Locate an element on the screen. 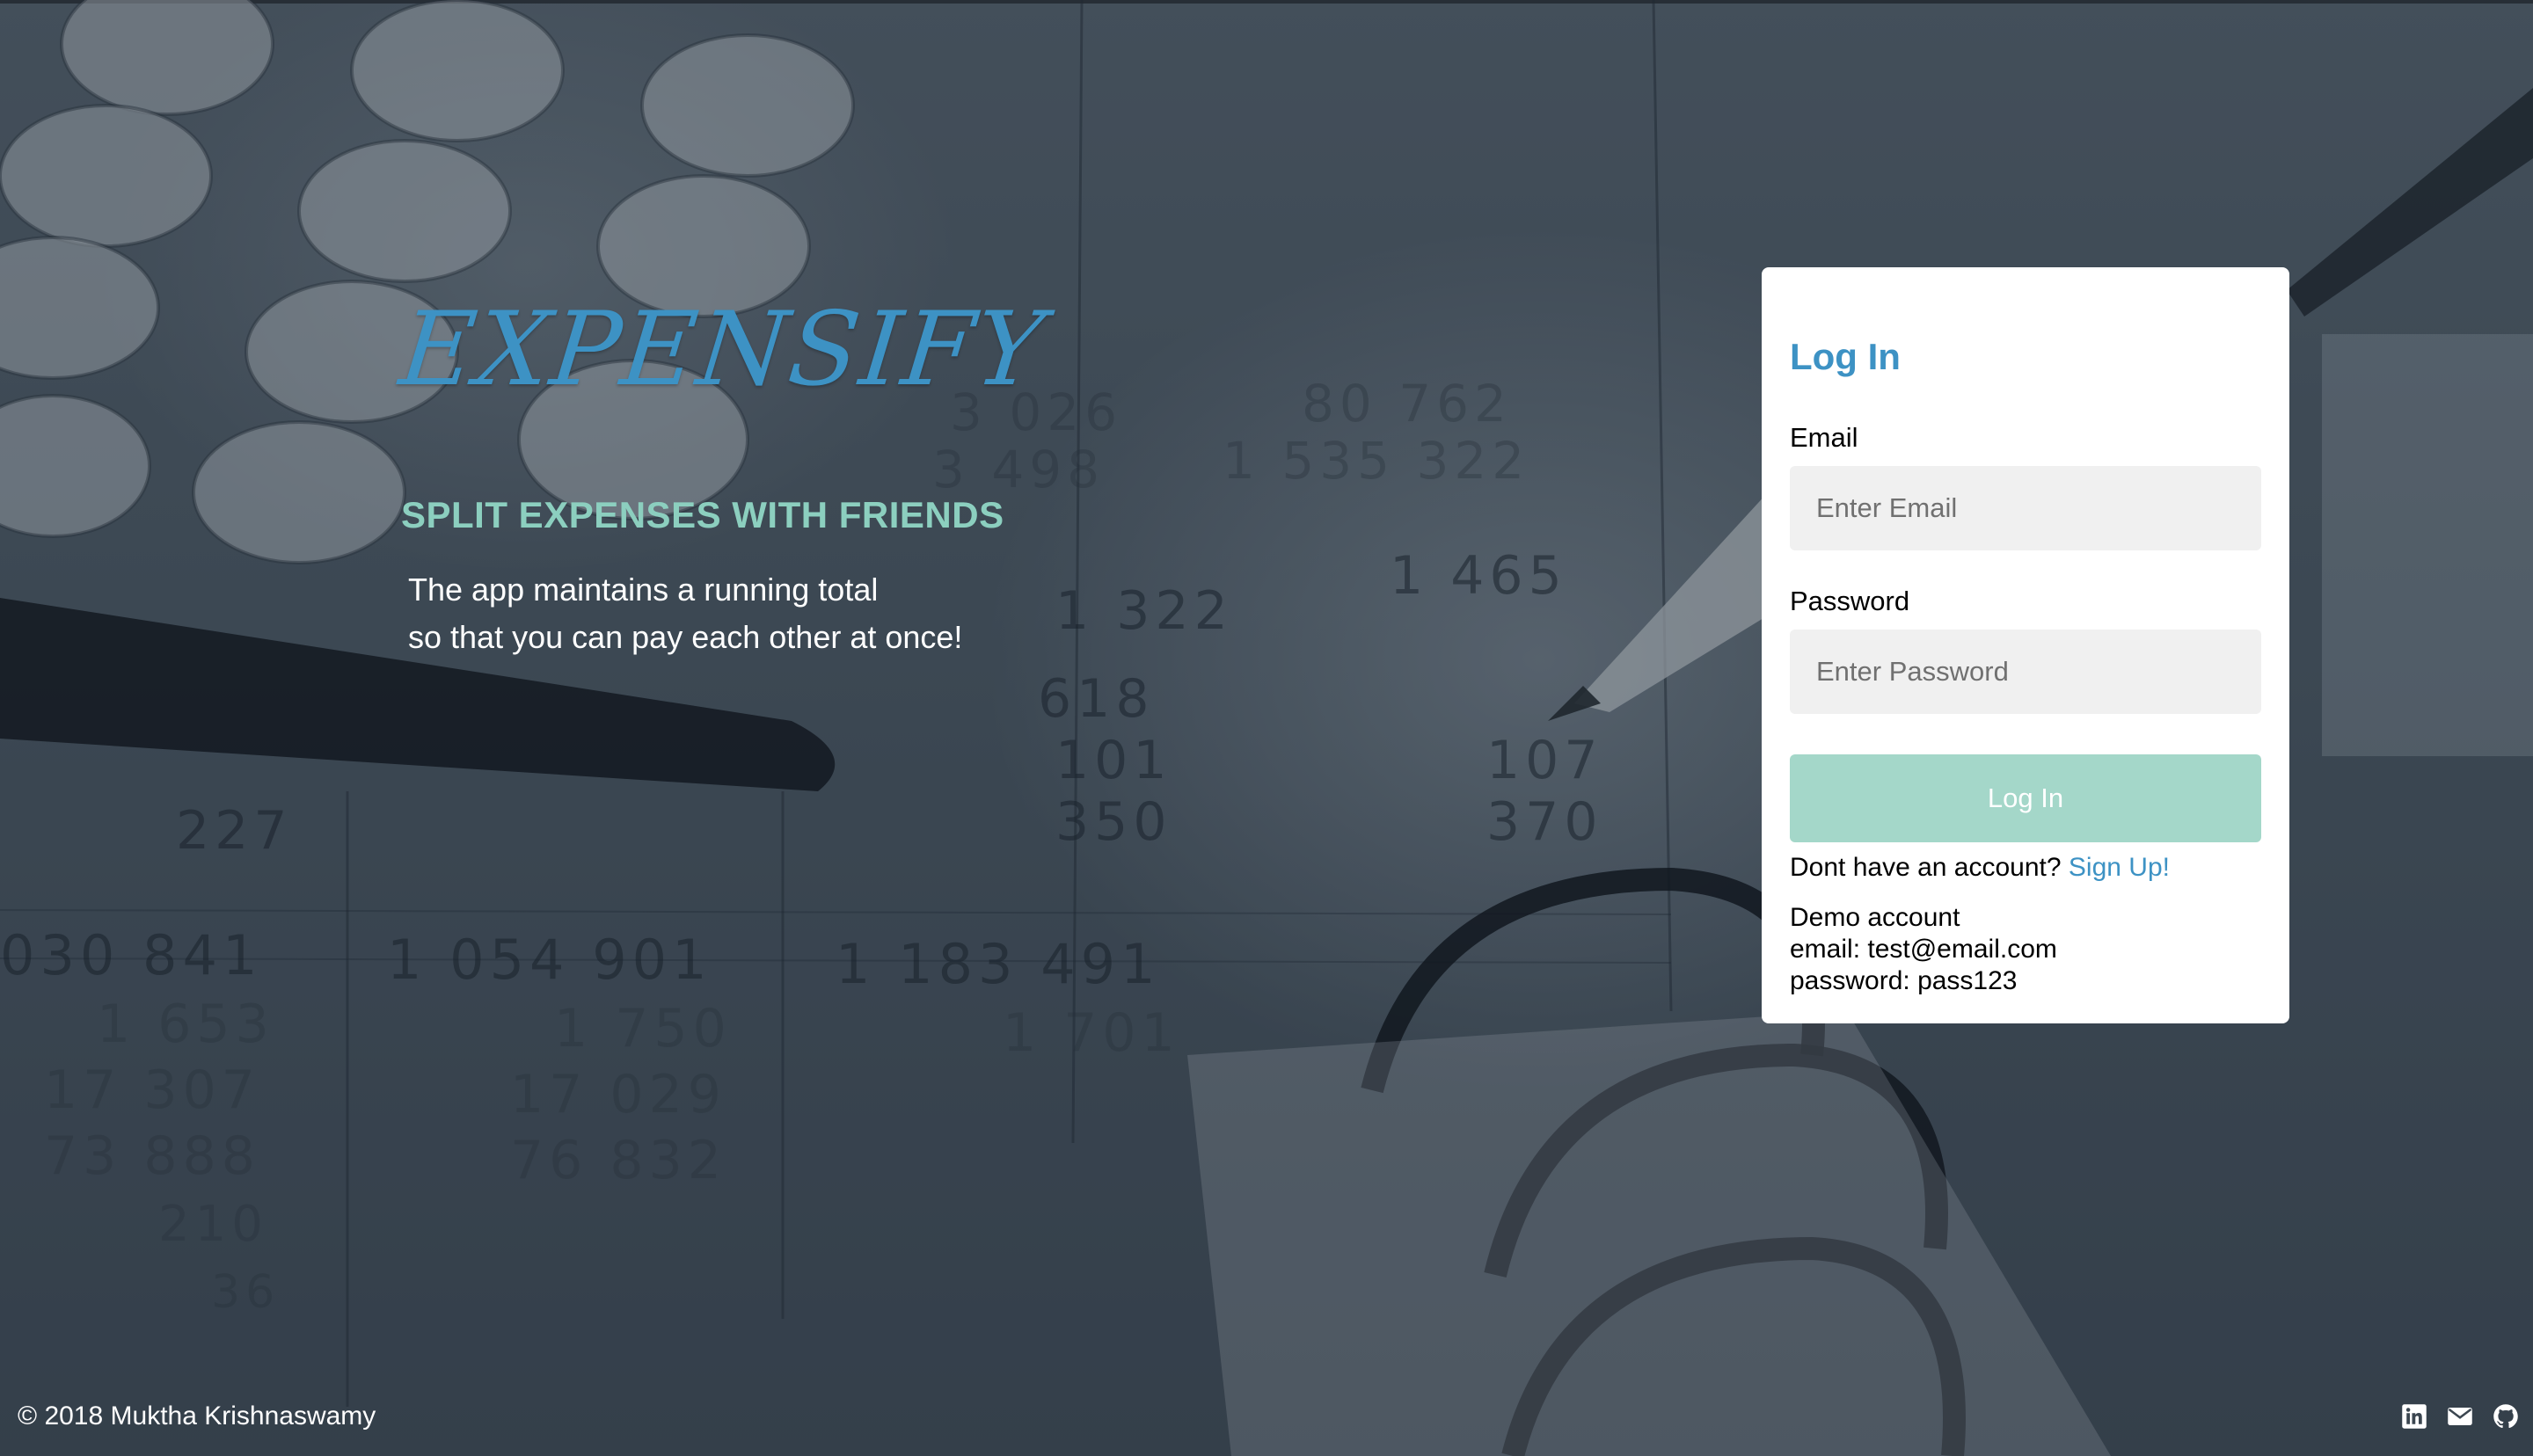  description-line: The app maintains a running total is located at coordinates (644, 589).